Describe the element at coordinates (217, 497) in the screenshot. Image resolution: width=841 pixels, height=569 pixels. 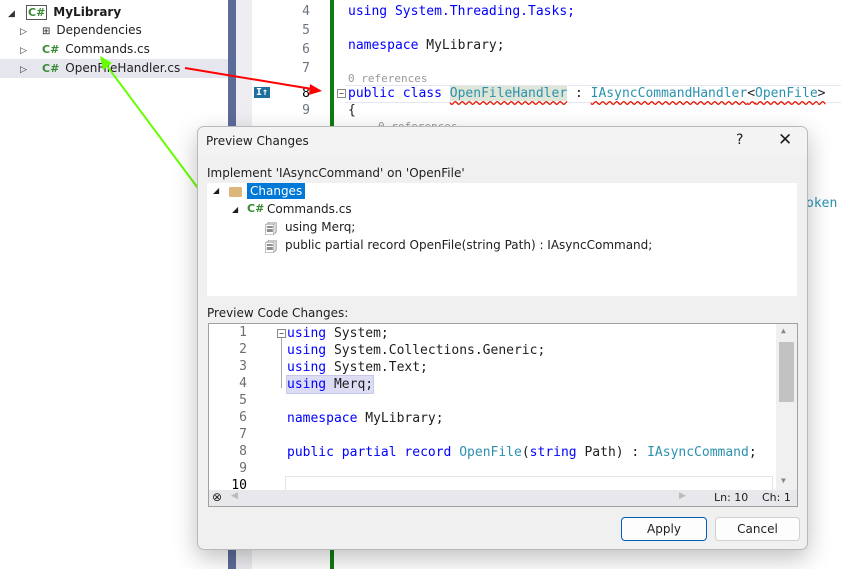
I see `zoom-icon: ⊗` at that location.